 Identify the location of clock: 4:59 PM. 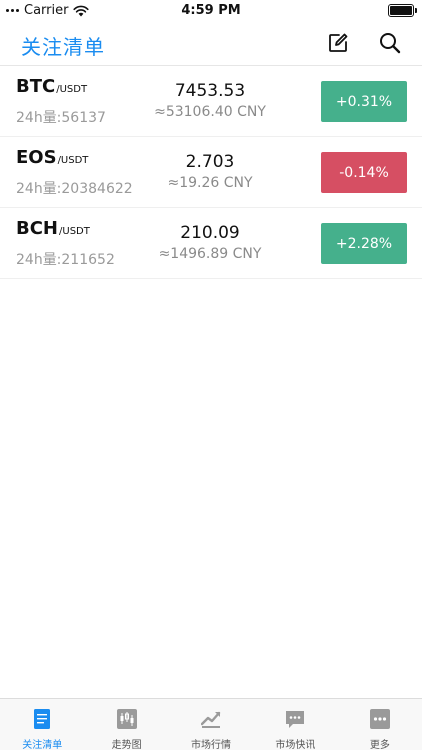
(211, 10).